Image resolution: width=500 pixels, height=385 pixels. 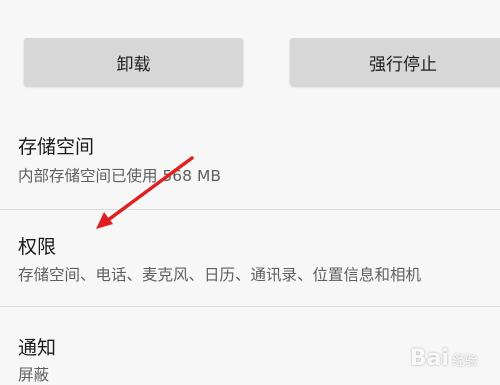 I want to click on baidu-watermark-logo: Bai 经验, so click(x=443, y=358).